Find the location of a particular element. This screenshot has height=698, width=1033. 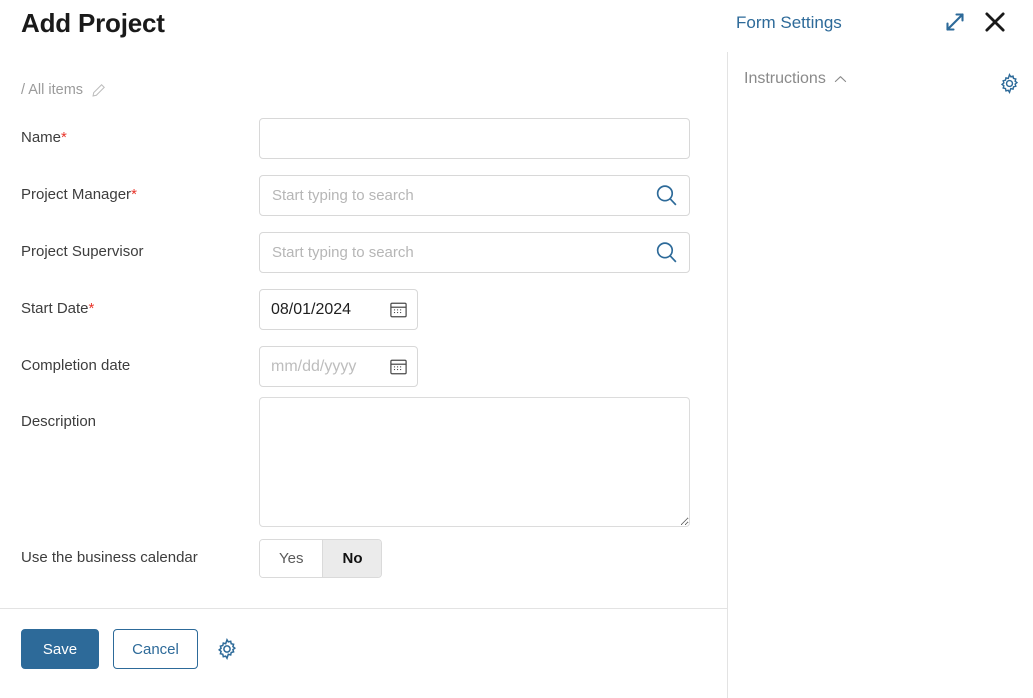

label-start-date: Start Date* is located at coordinates (58, 308).